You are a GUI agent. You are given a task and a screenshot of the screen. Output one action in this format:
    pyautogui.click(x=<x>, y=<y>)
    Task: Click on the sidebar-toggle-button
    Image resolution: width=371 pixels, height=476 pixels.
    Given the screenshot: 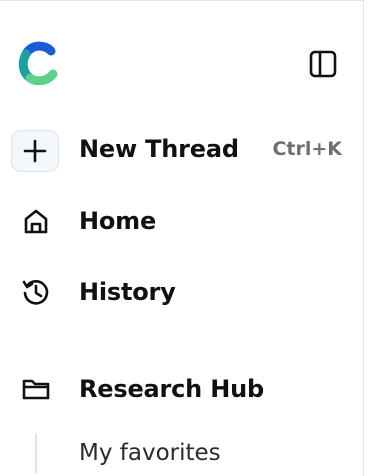 What is the action you would take?
    pyautogui.click(x=323, y=64)
    